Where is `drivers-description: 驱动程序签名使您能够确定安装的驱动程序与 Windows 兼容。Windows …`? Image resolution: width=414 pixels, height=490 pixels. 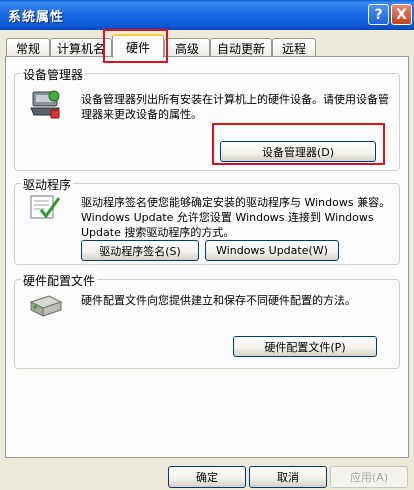 drivers-description: 驱动程序签名使您能够确定安装的驱动程序与 Windows 兼容。Windows … is located at coordinates (236, 217).